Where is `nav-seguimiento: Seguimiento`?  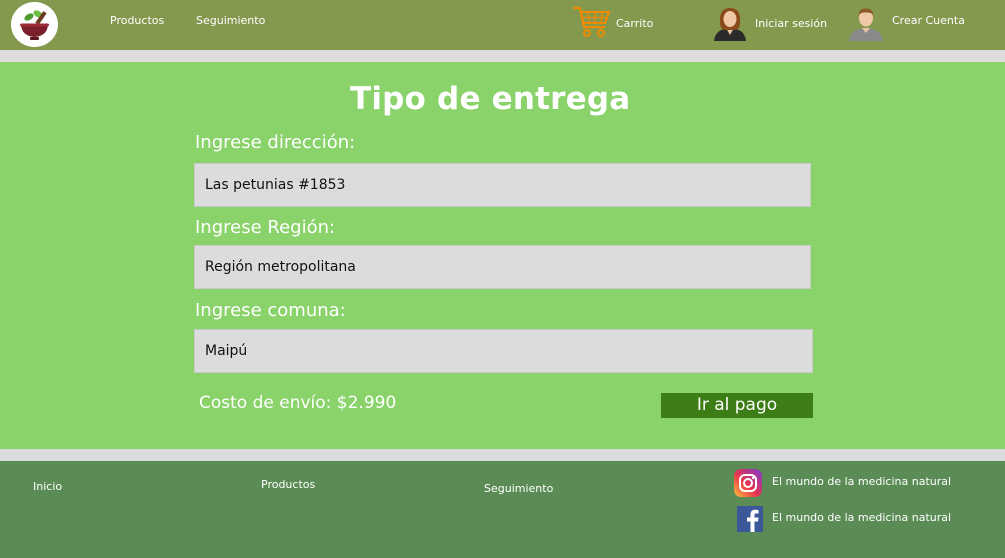
nav-seguimiento: Seguimiento is located at coordinates (230, 20).